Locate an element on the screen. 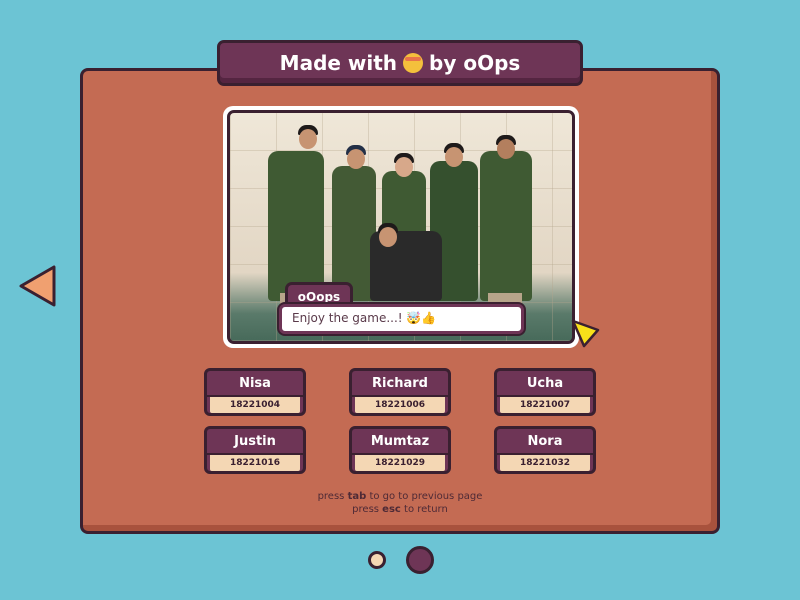 This screenshot has width=800, height=600. chat-message-box: Enjoy the game...! 🤯👍 is located at coordinates (401, 319).